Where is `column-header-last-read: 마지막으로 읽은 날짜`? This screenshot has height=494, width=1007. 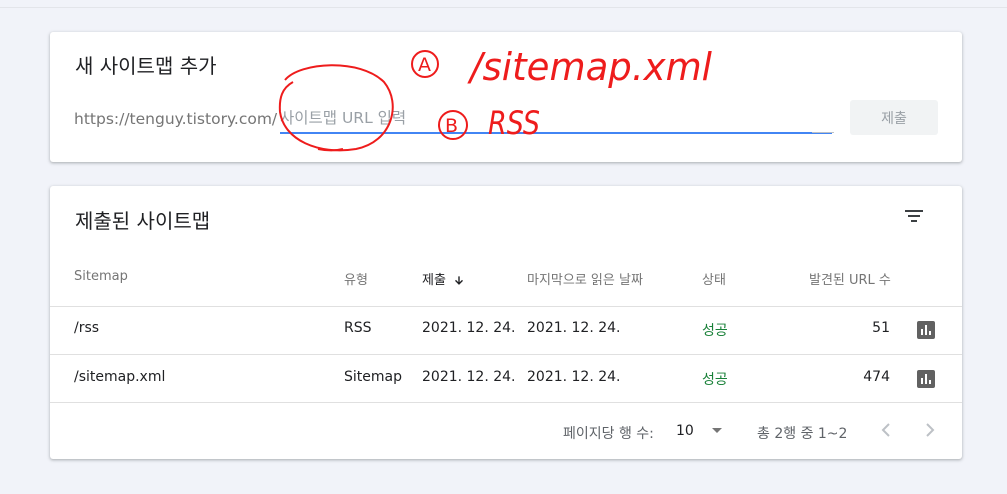 column-header-last-read: 마지막으로 읽은 날짜 is located at coordinates (585, 278).